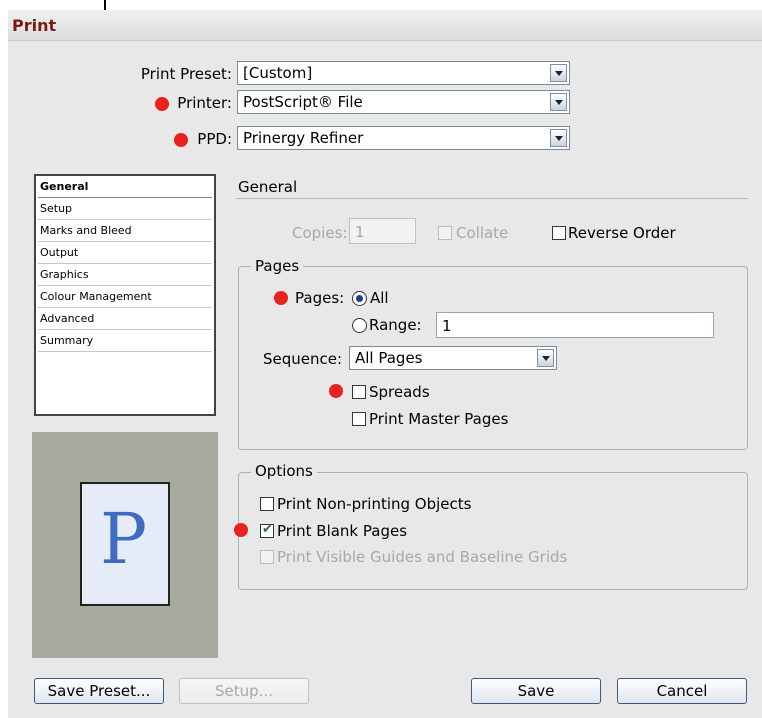 The width and height of the screenshot is (762, 718). Describe the element at coordinates (204, 103) in the screenshot. I see `printer-label: Printer:` at that location.